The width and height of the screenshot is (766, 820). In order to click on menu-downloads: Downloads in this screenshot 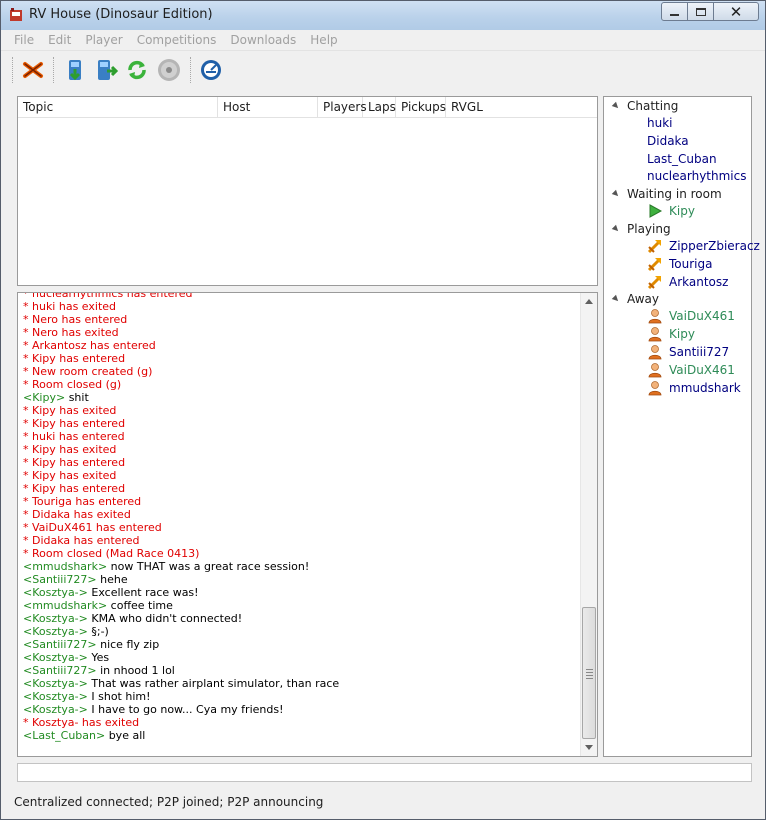, I will do `click(263, 40)`.